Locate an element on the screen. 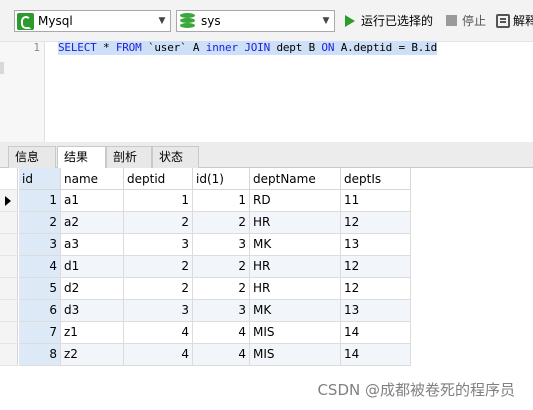 The width and height of the screenshot is (533, 410). gutter-marker is located at coordinates (2, 68).